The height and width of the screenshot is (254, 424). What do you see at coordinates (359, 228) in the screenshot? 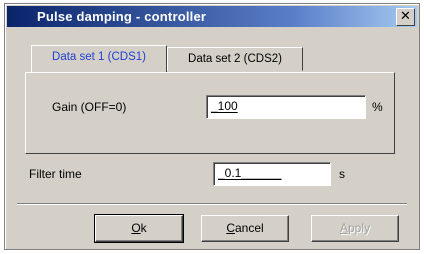
I see `apply-label: pply` at bounding box center [359, 228].